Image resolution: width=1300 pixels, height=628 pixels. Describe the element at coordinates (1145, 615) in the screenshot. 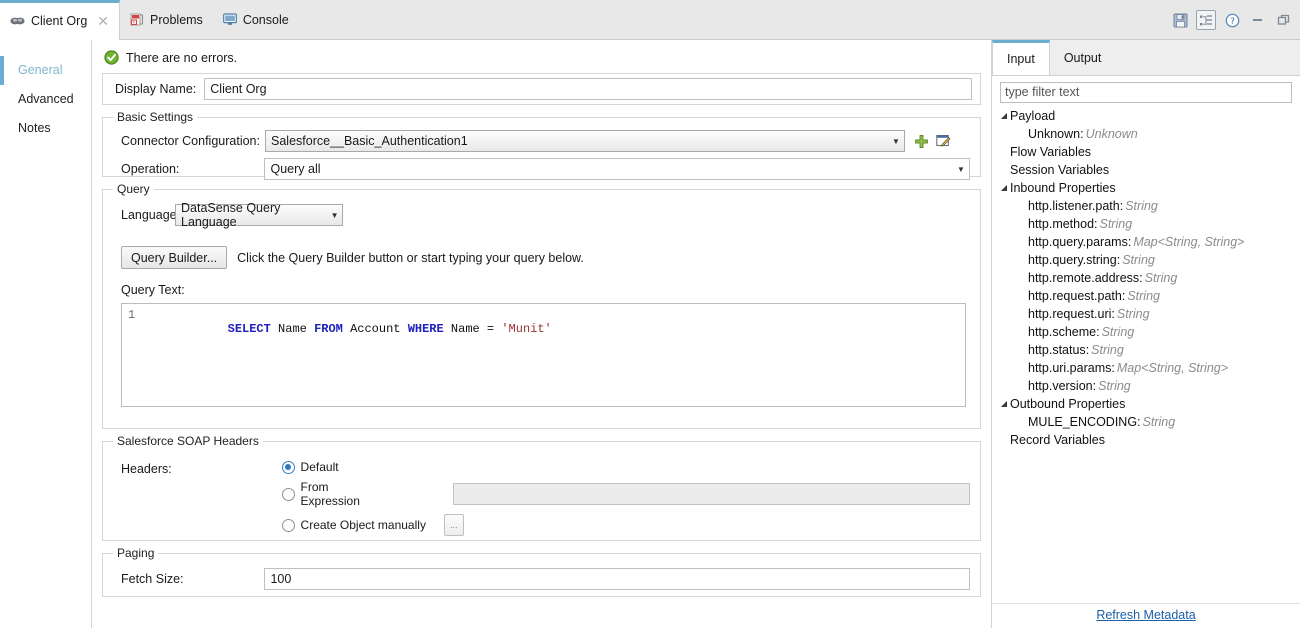

I see `refresh-metadata-link: Refresh Metadata` at that location.